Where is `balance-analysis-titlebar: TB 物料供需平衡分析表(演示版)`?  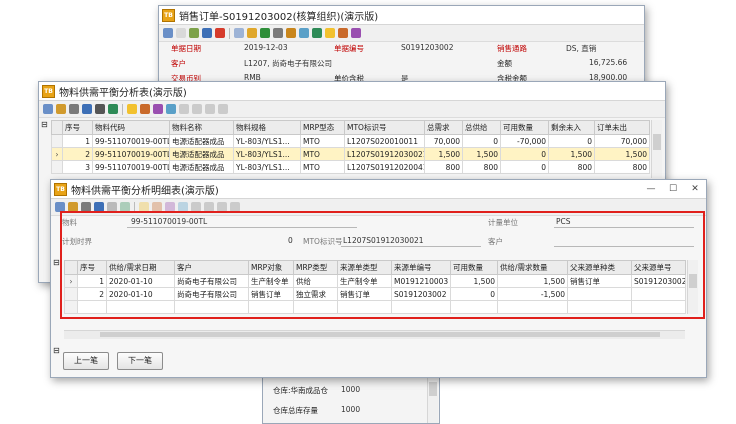 balance-analysis-titlebar: TB 物料供需平衡分析表(演示版) is located at coordinates (352, 91).